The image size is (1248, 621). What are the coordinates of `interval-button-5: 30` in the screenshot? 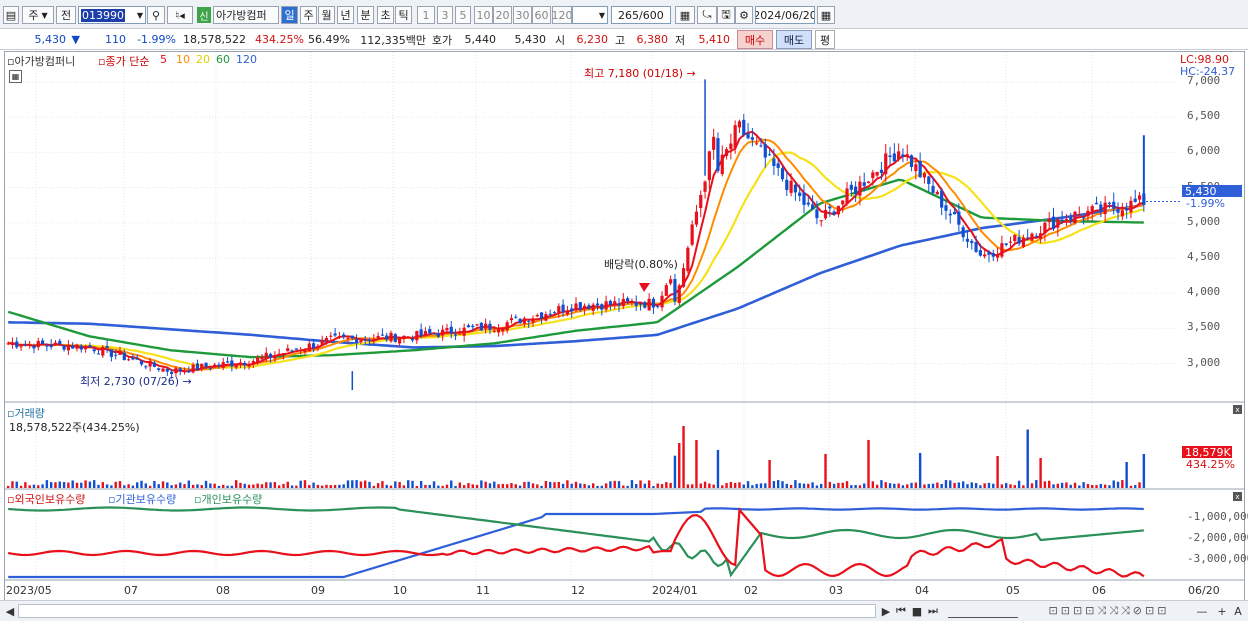 It's located at (522, 15).